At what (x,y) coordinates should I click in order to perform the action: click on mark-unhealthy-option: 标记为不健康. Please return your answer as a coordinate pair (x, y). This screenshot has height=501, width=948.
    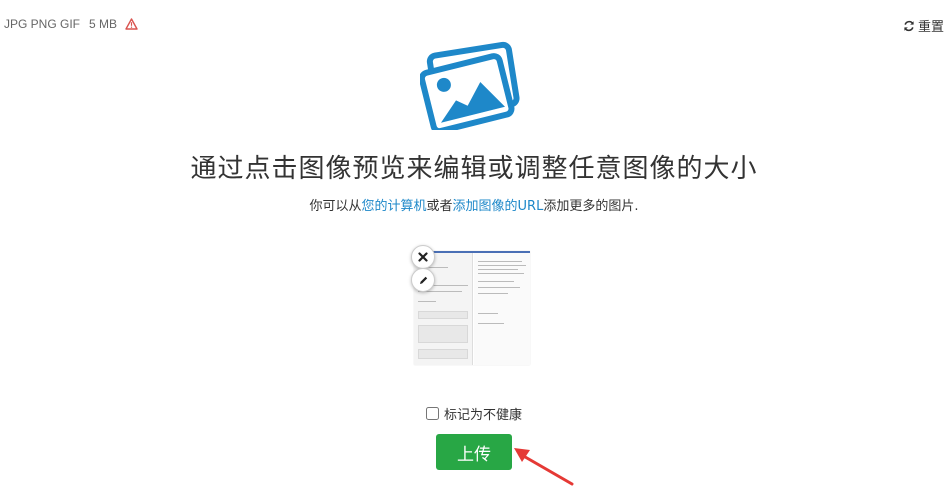
    Looking at the image, I should click on (474, 413).